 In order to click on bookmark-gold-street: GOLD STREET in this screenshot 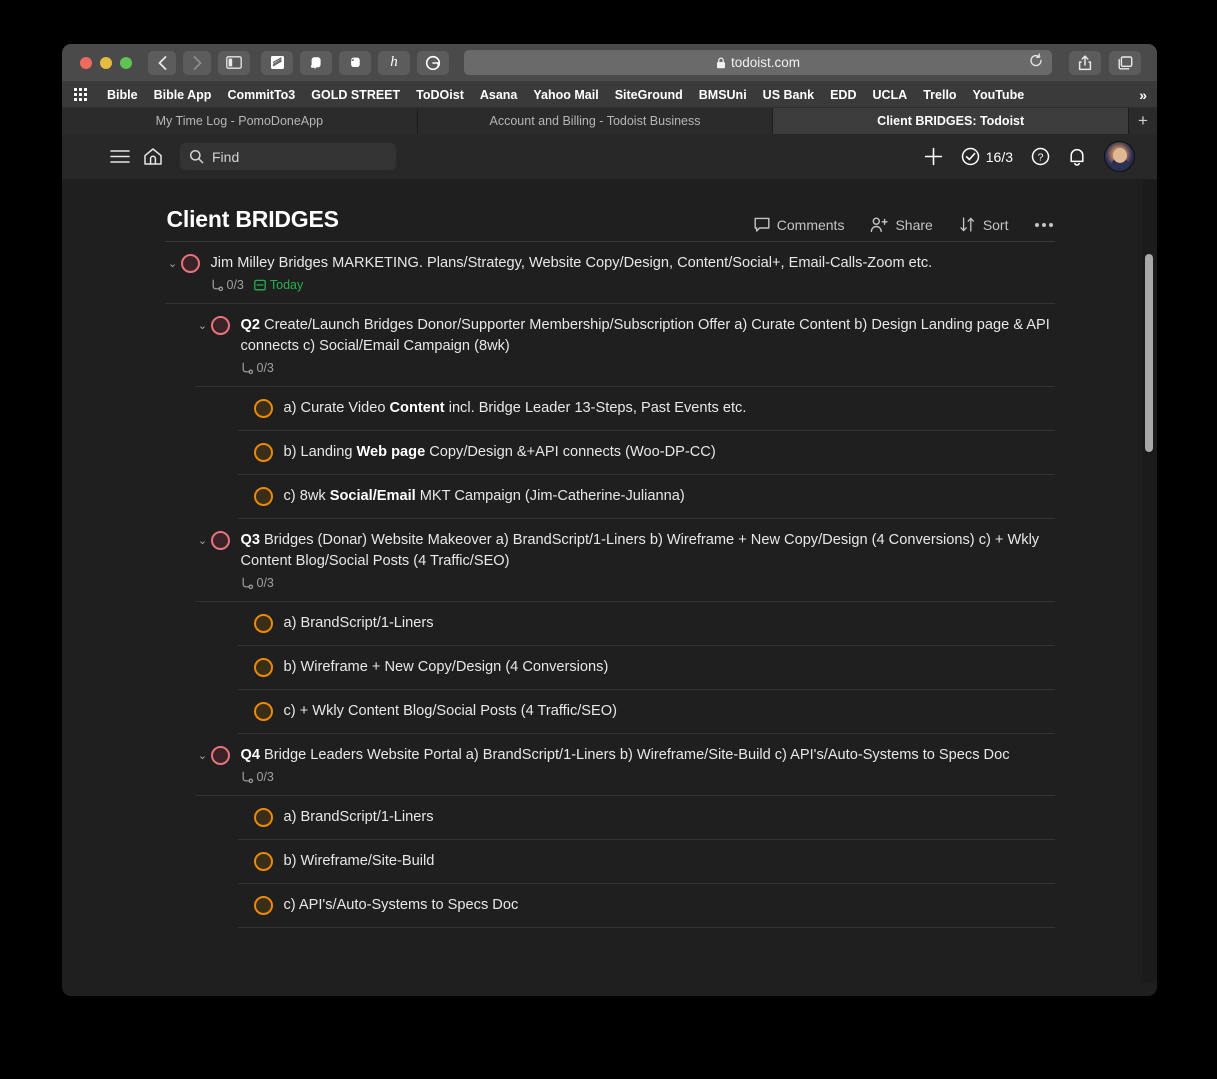, I will do `click(355, 95)`.